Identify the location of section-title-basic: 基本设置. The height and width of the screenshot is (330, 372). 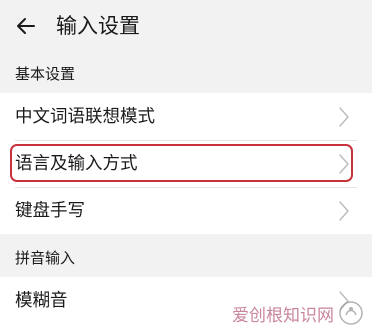
(45, 74).